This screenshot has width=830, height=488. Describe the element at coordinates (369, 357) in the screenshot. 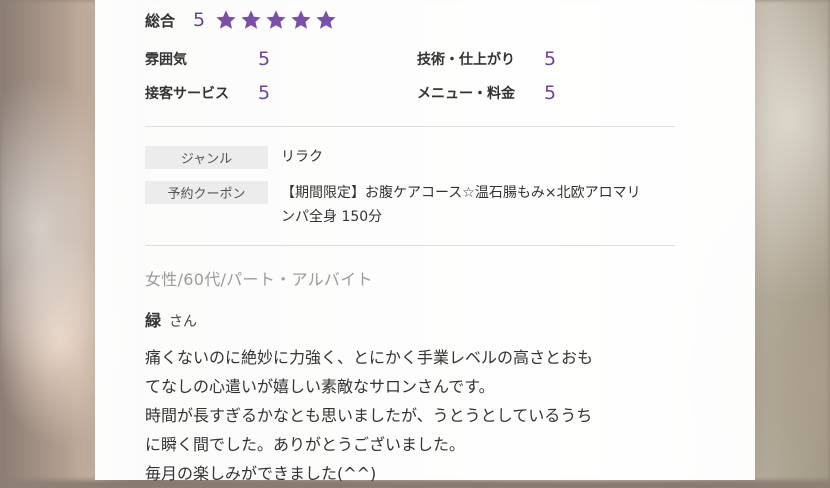

I see `review-line: 痛くないのに絶妙に力強く、とにかく手業レベルの高さとおも` at that location.